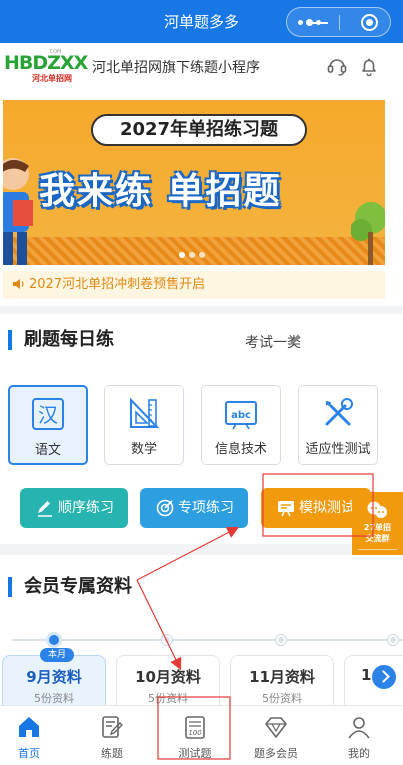 Image resolution: width=403 pixels, height=765 pixels. What do you see at coordinates (54, 640) in the screenshot?
I see `timeline-dot-current` at bounding box center [54, 640].